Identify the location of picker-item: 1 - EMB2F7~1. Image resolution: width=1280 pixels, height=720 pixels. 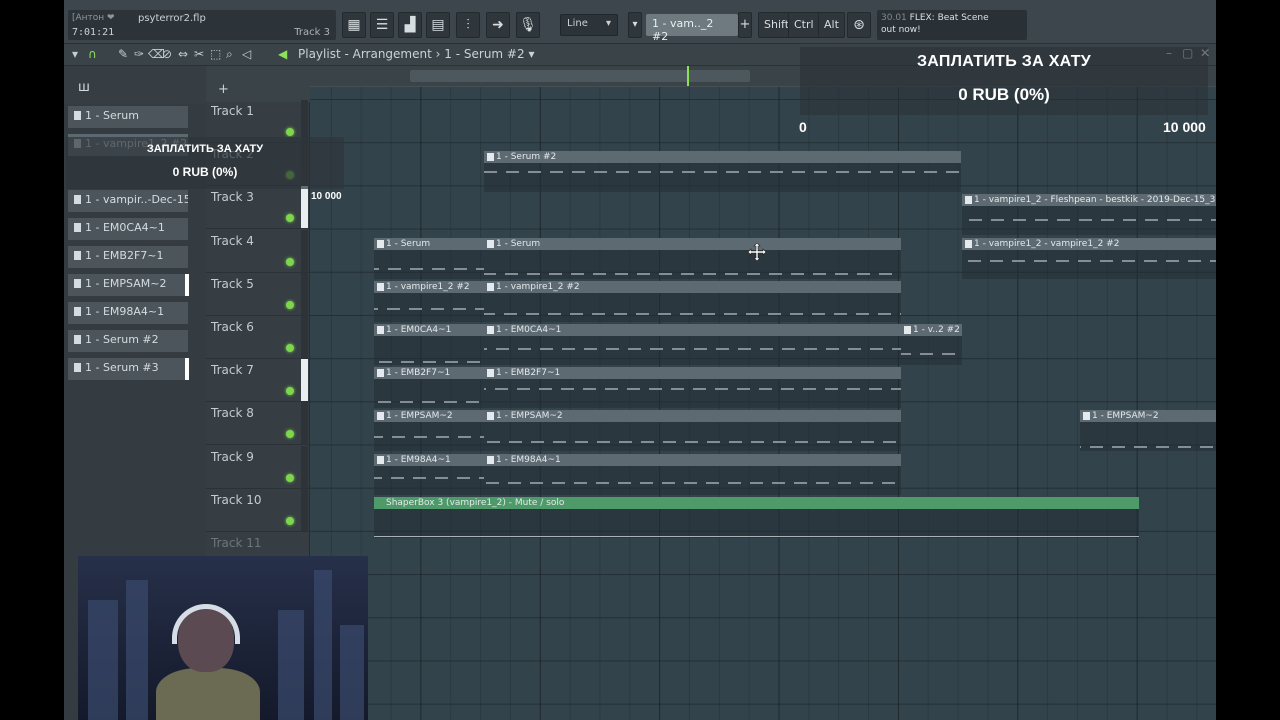
(128, 257).